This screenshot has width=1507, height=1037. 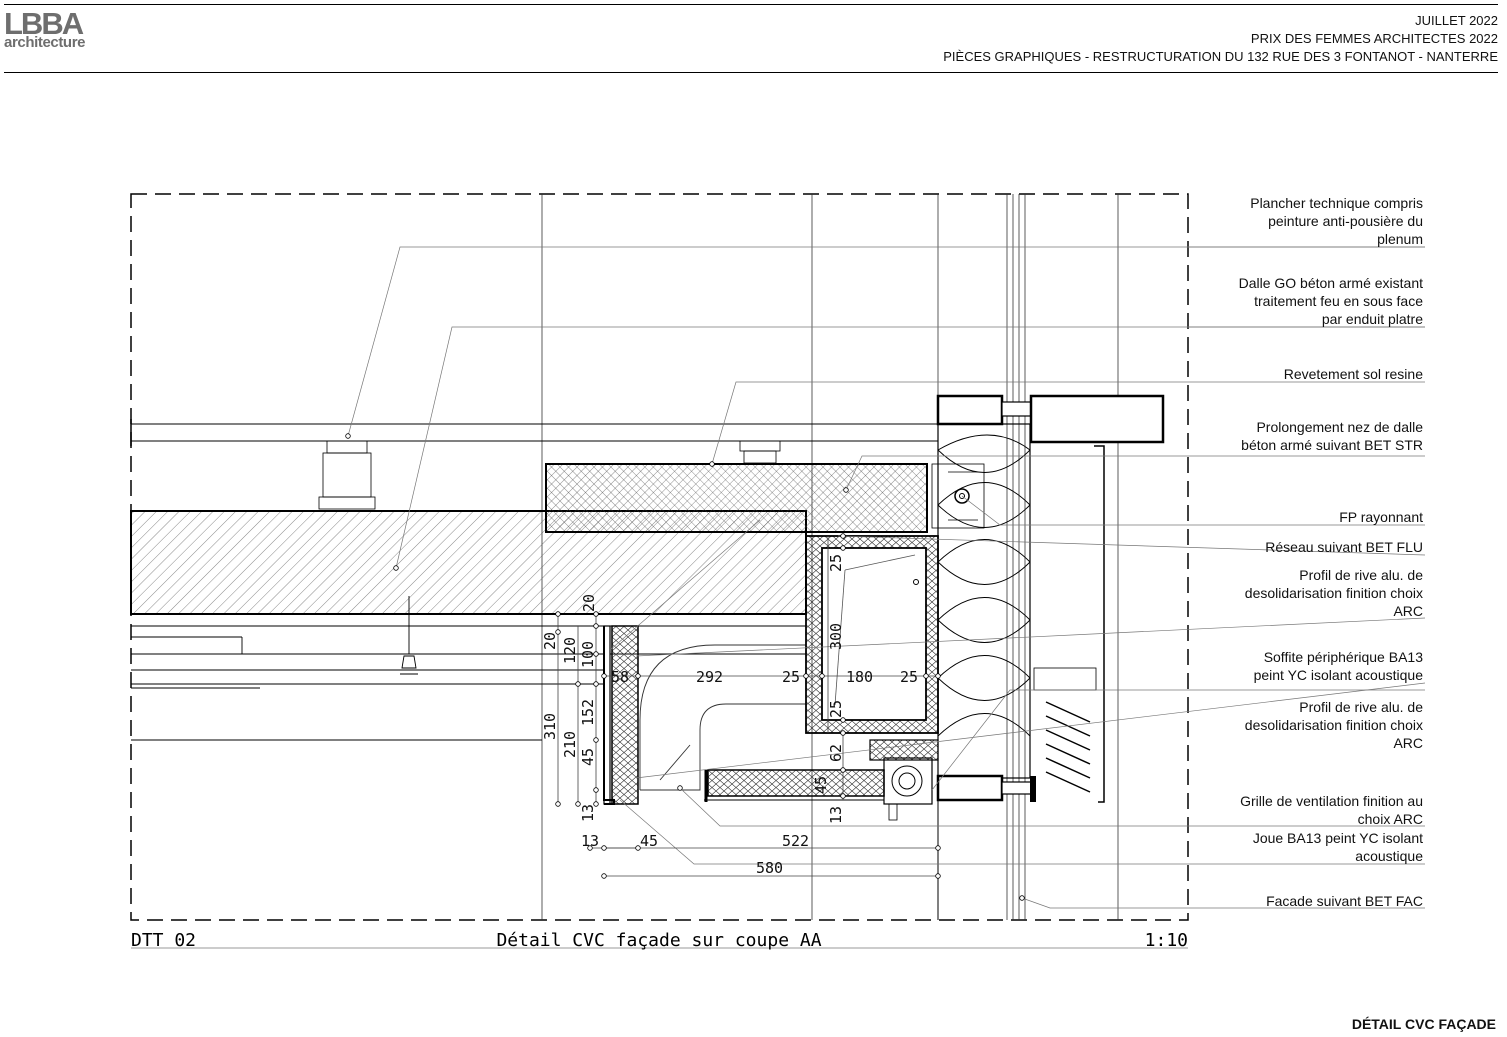 What do you see at coordinates (970, 410) in the screenshot?
I see `upper-bracket` at bounding box center [970, 410].